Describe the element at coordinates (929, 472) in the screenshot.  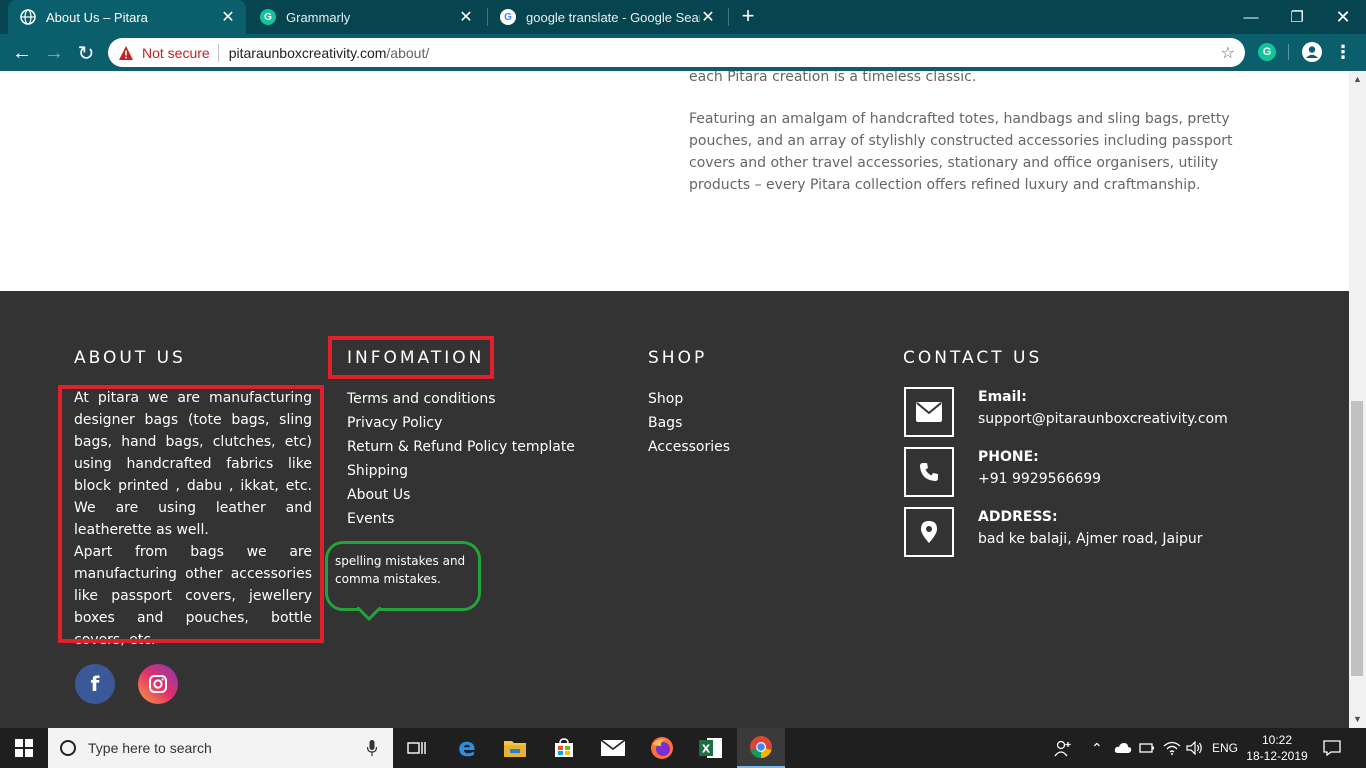
I see `phone-icon` at that location.